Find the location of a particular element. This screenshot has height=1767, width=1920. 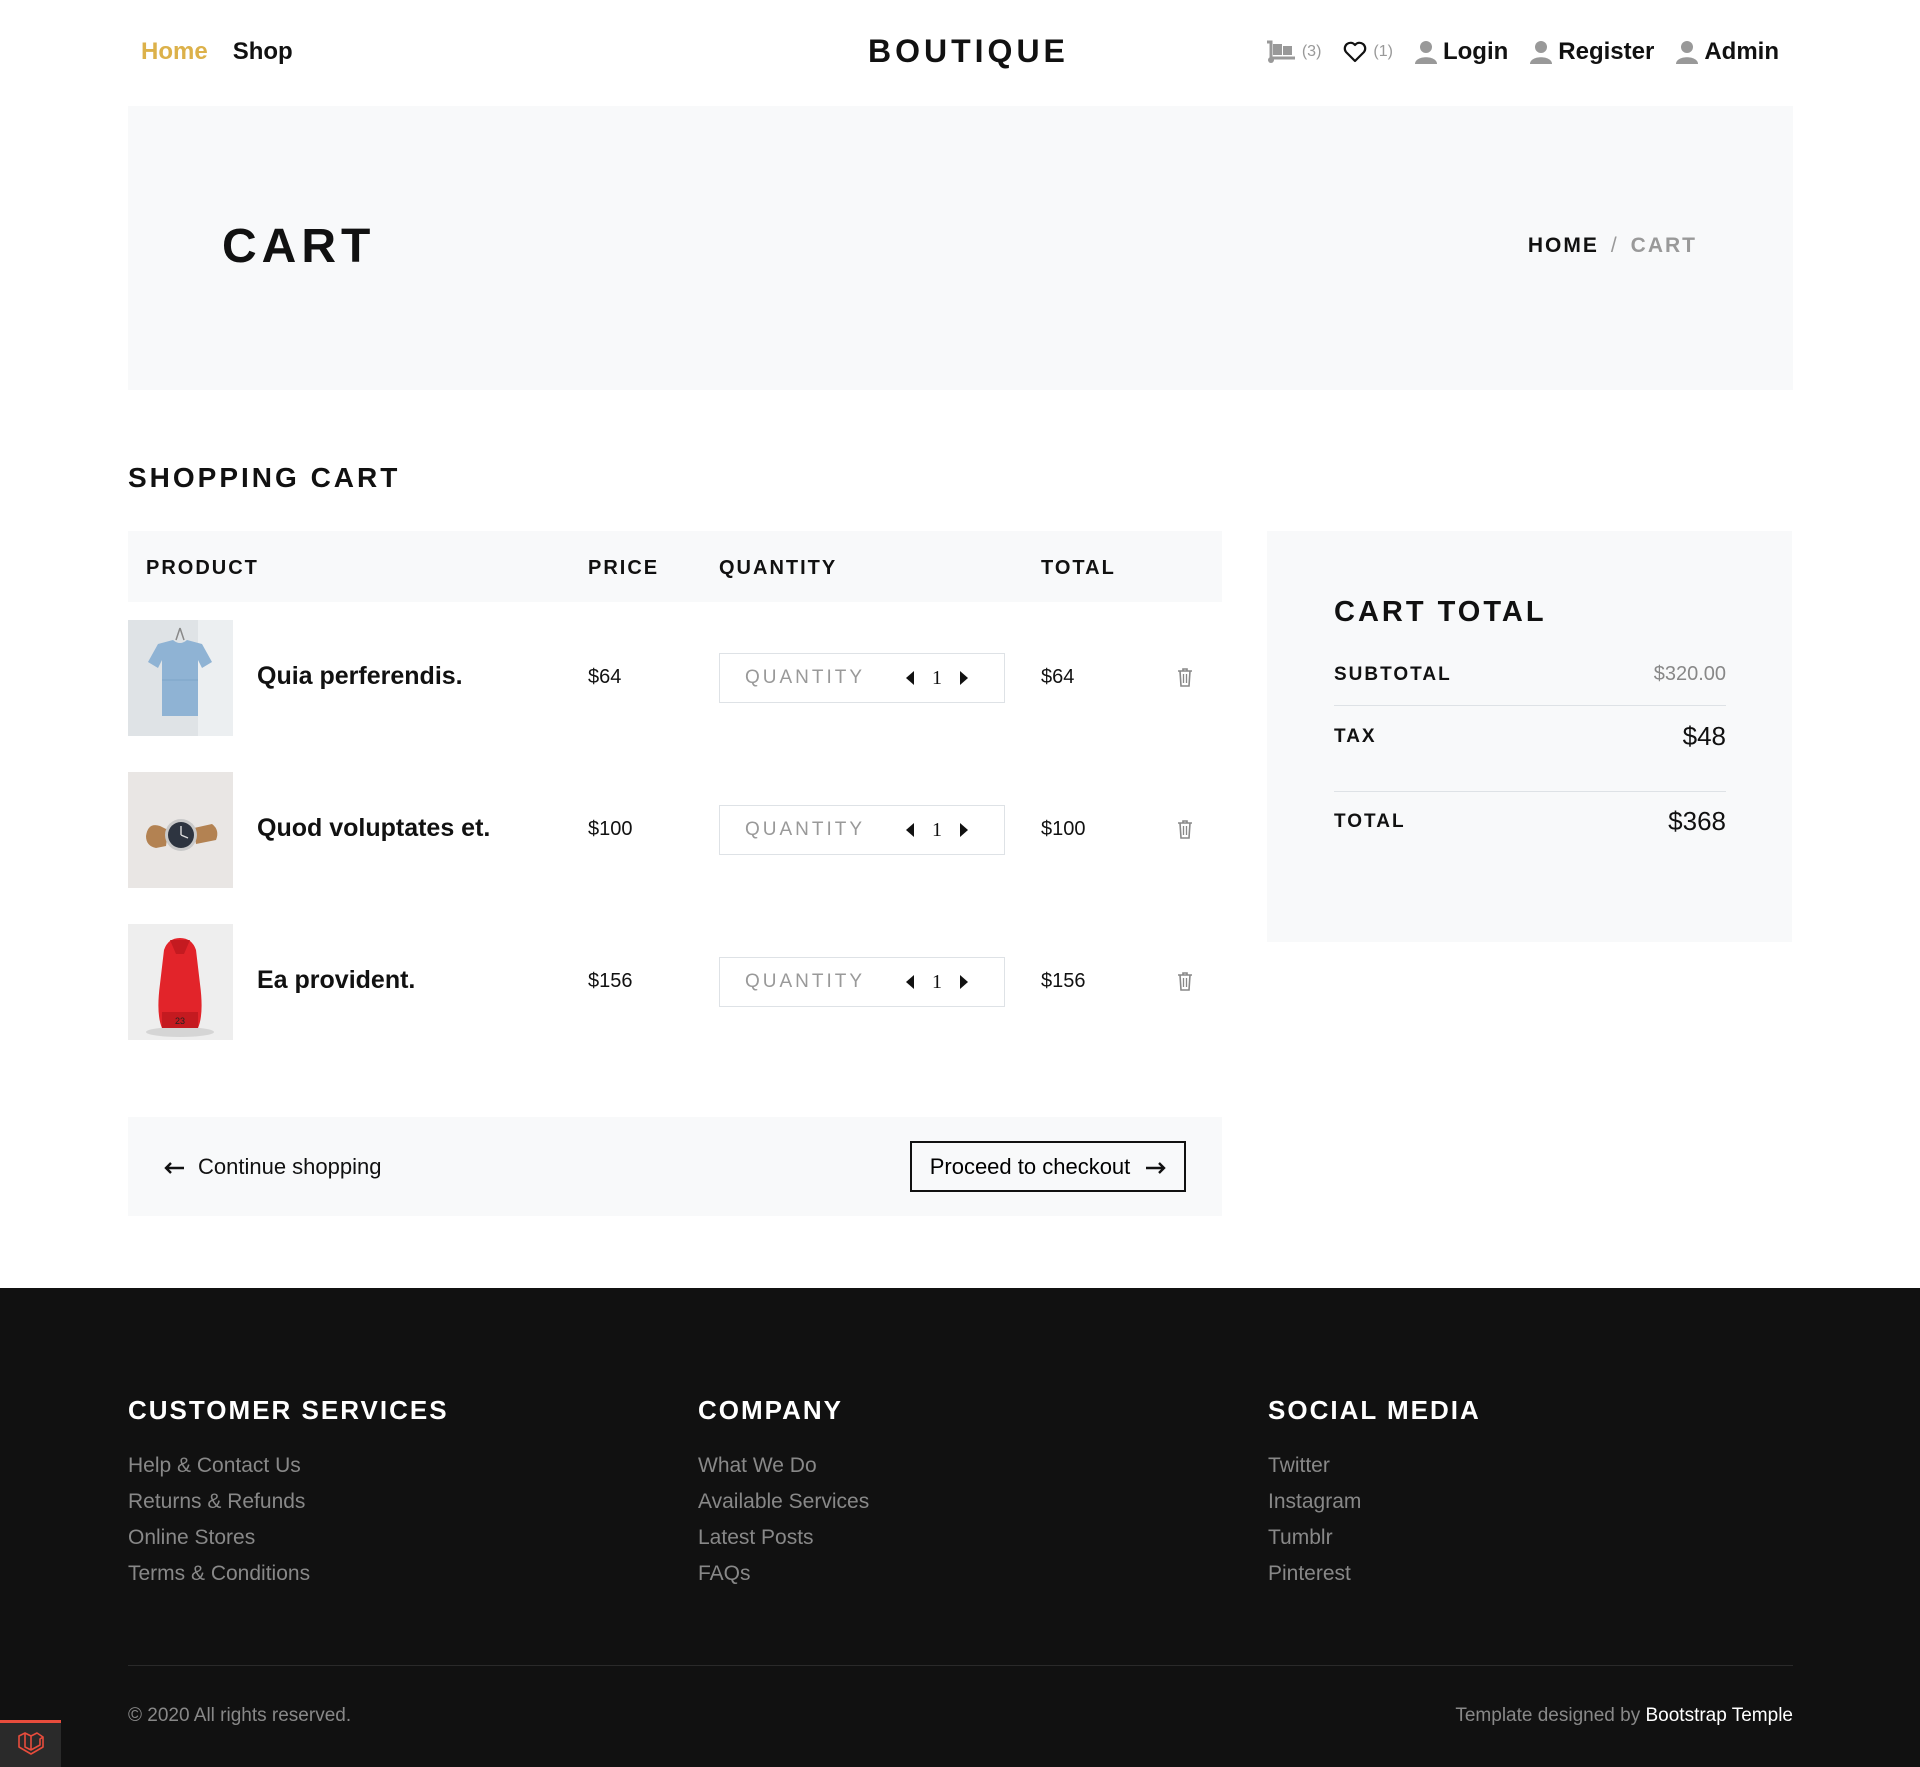

product-image-tshirt is located at coordinates (180, 678).